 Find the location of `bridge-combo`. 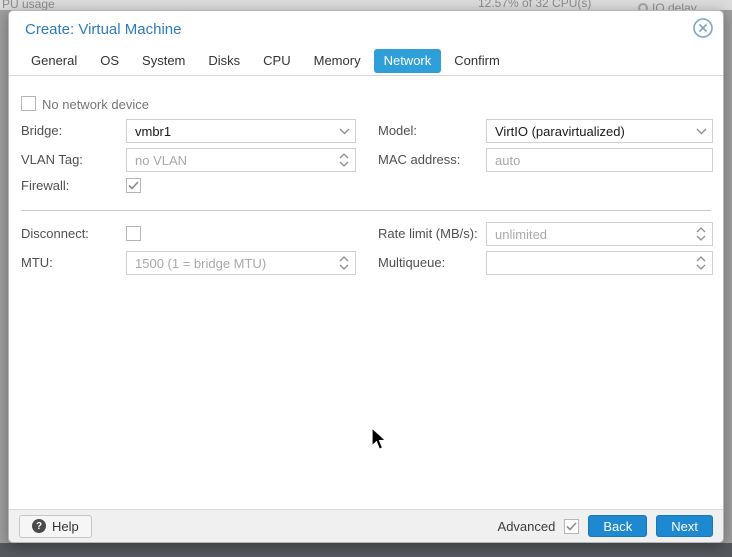

bridge-combo is located at coordinates (241, 131).